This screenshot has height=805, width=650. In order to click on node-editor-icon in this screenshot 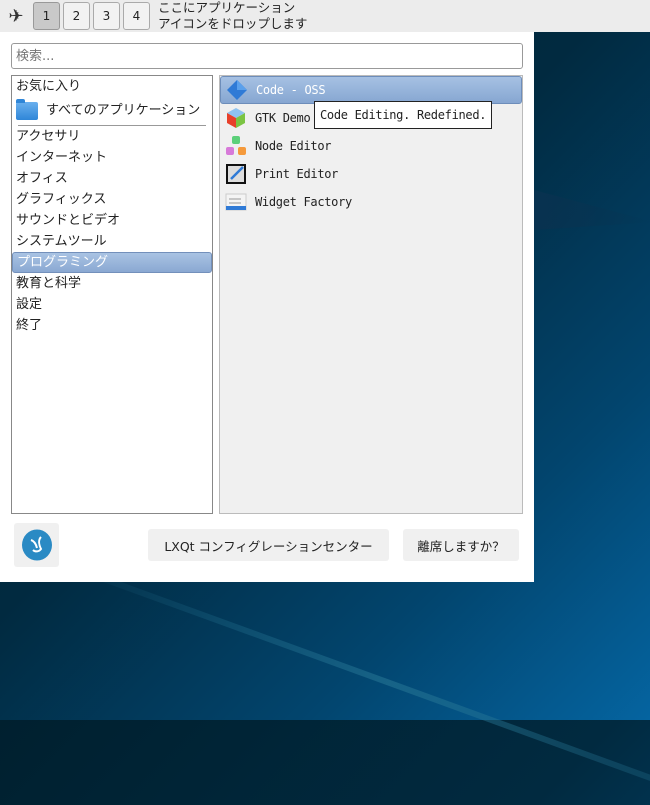, I will do `click(236, 145)`.